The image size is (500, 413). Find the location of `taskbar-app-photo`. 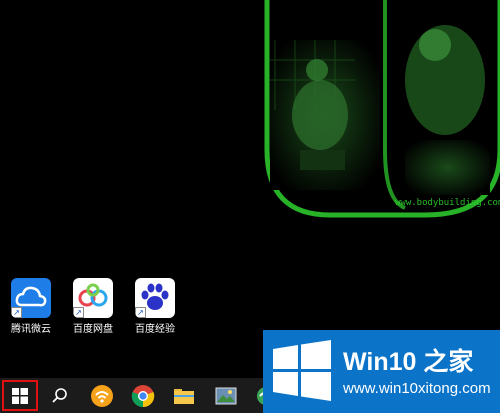

taskbar-app-photo is located at coordinates (226, 396).